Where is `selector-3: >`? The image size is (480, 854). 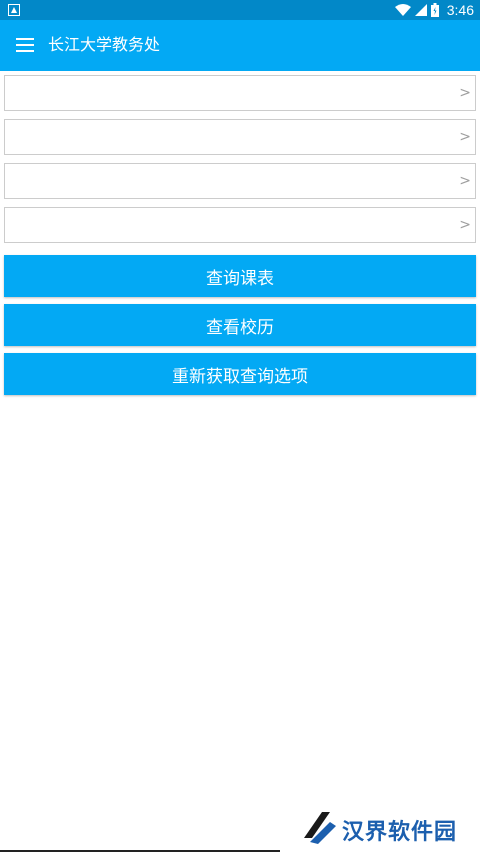
selector-3: > is located at coordinates (240, 181).